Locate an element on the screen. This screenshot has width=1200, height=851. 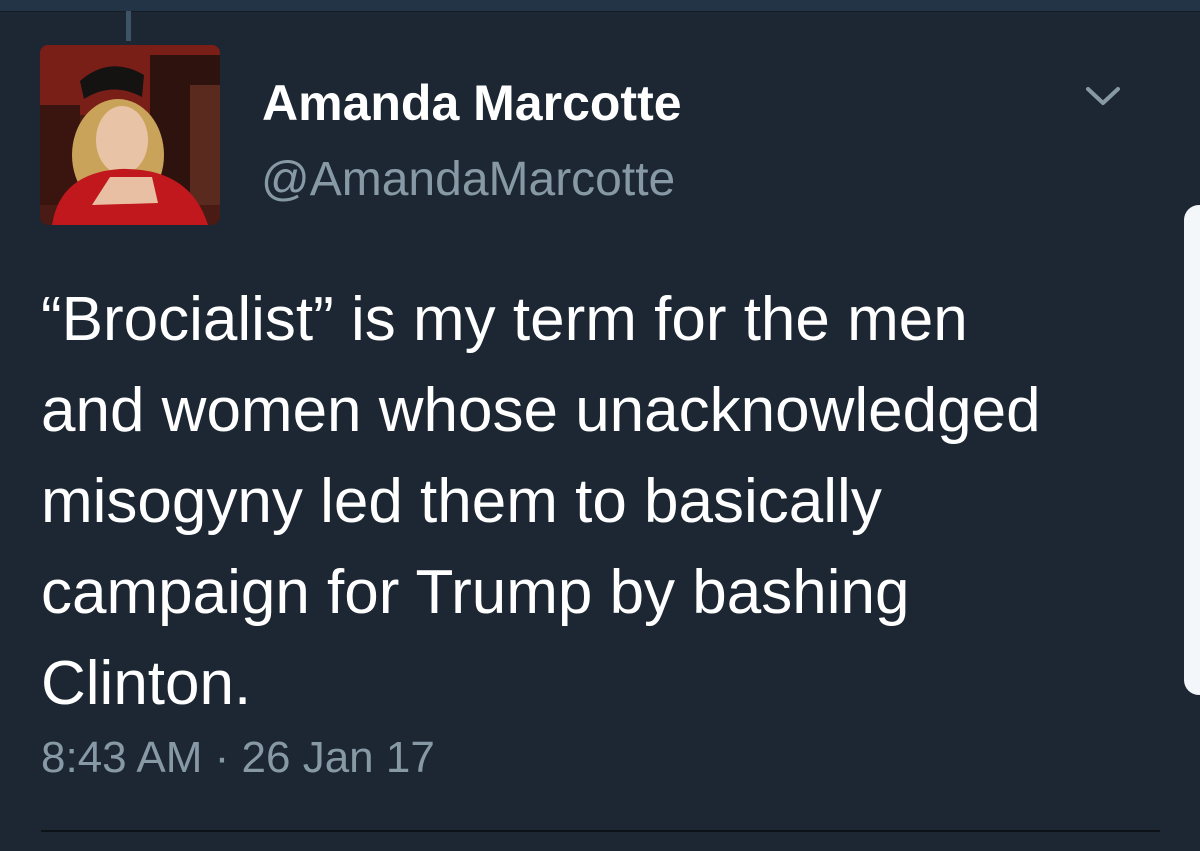
tweet-text-line: misogyny led them to basically is located at coordinates (461, 501).